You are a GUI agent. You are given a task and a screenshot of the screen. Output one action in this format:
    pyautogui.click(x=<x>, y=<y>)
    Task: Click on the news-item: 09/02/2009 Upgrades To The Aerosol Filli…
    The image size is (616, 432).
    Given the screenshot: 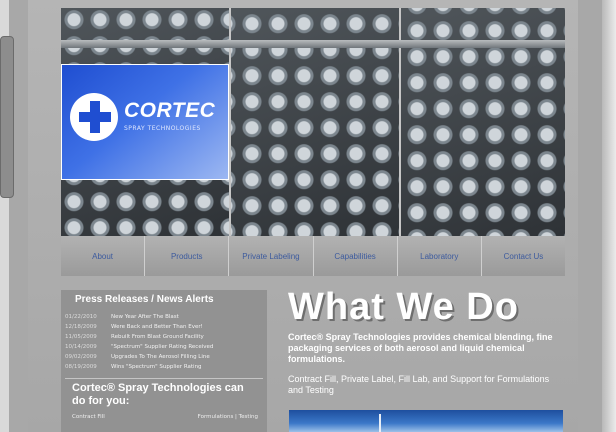 What is the action you would take?
    pyautogui.click(x=165, y=357)
    